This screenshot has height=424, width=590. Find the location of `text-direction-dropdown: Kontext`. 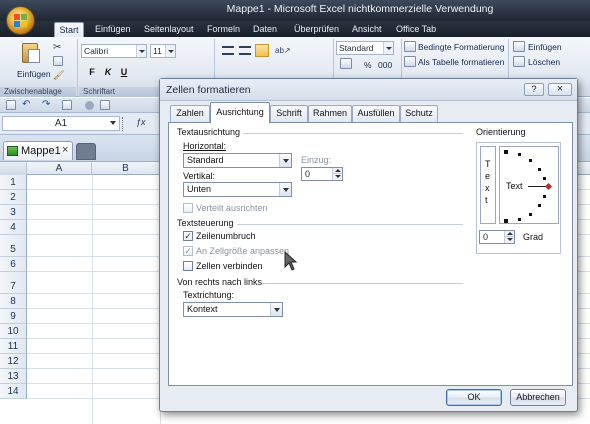

text-direction-dropdown: Kontext is located at coordinates (233, 309).